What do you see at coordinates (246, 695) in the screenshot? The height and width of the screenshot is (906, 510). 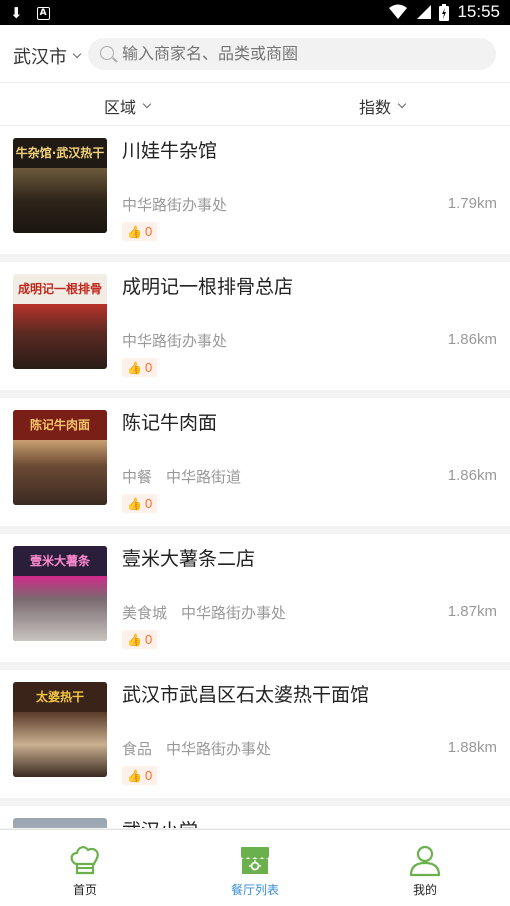 I see `restaurant-name: 武汉市武昌区石太婆热干面馆` at bounding box center [246, 695].